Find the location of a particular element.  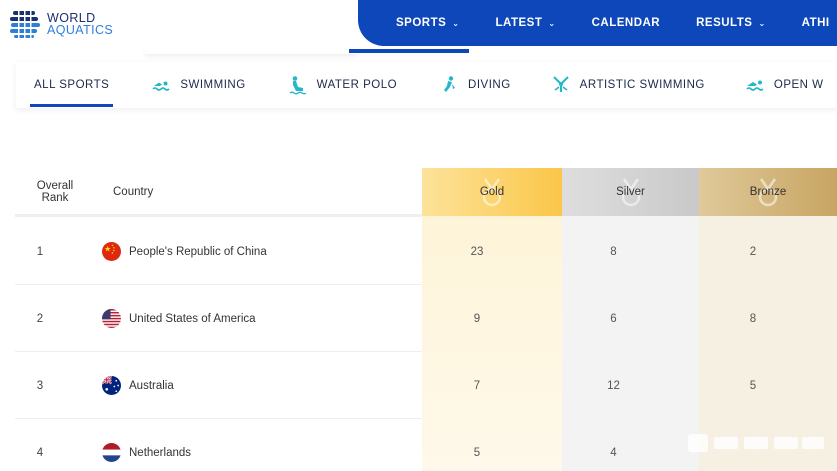

tab-water-polo: WATER POLO is located at coordinates (342, 85).